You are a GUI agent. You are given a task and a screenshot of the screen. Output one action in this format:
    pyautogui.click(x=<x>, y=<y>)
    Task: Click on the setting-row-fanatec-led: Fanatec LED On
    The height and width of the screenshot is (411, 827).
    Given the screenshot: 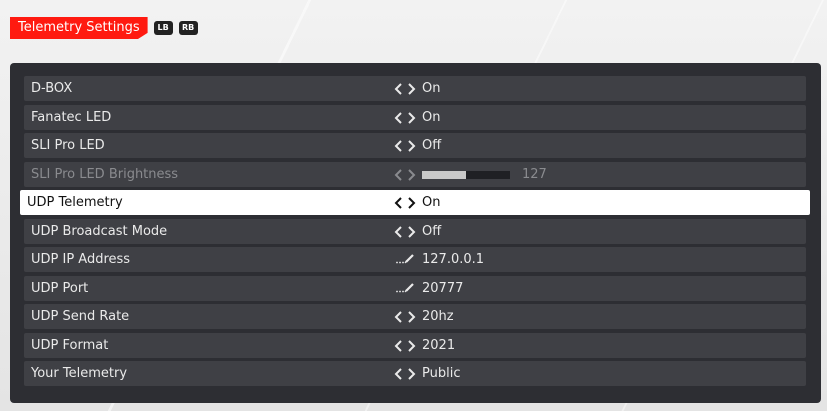 What is the action you would take?
    pyautogui.click(x=415, y=117)
    